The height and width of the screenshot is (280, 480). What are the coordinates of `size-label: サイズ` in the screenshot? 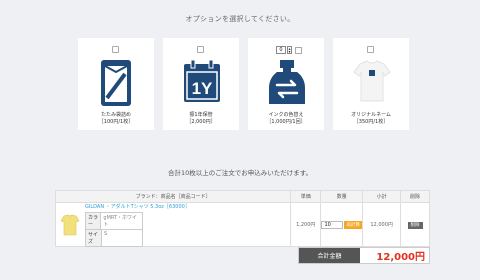 It's located at (94, 238).